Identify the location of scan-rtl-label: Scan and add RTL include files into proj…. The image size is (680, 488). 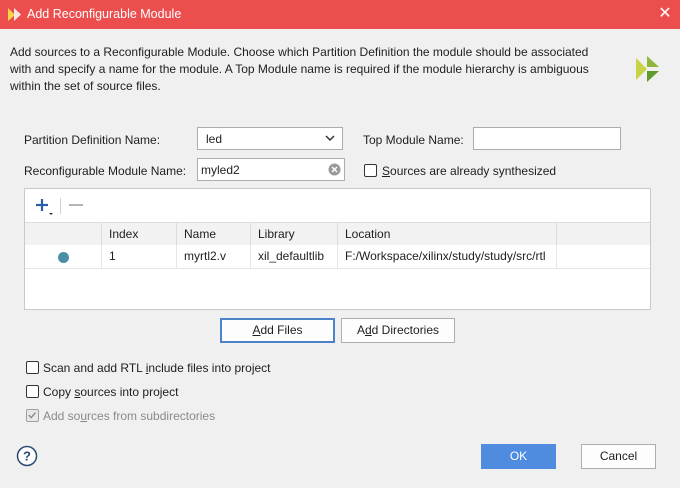
(157, 368).